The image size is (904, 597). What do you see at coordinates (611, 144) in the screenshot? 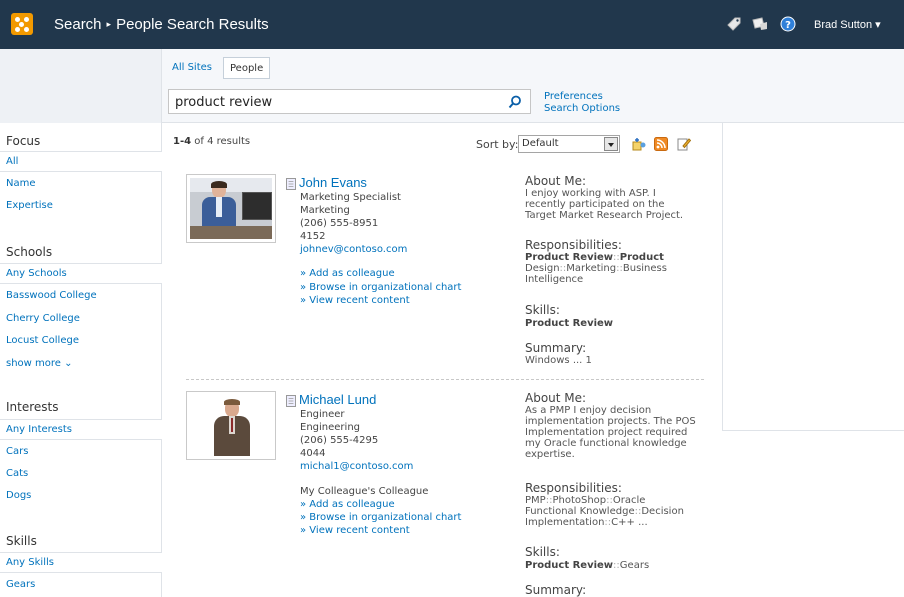
I see `chevron-down-icon` at bounding box center [611, 144].